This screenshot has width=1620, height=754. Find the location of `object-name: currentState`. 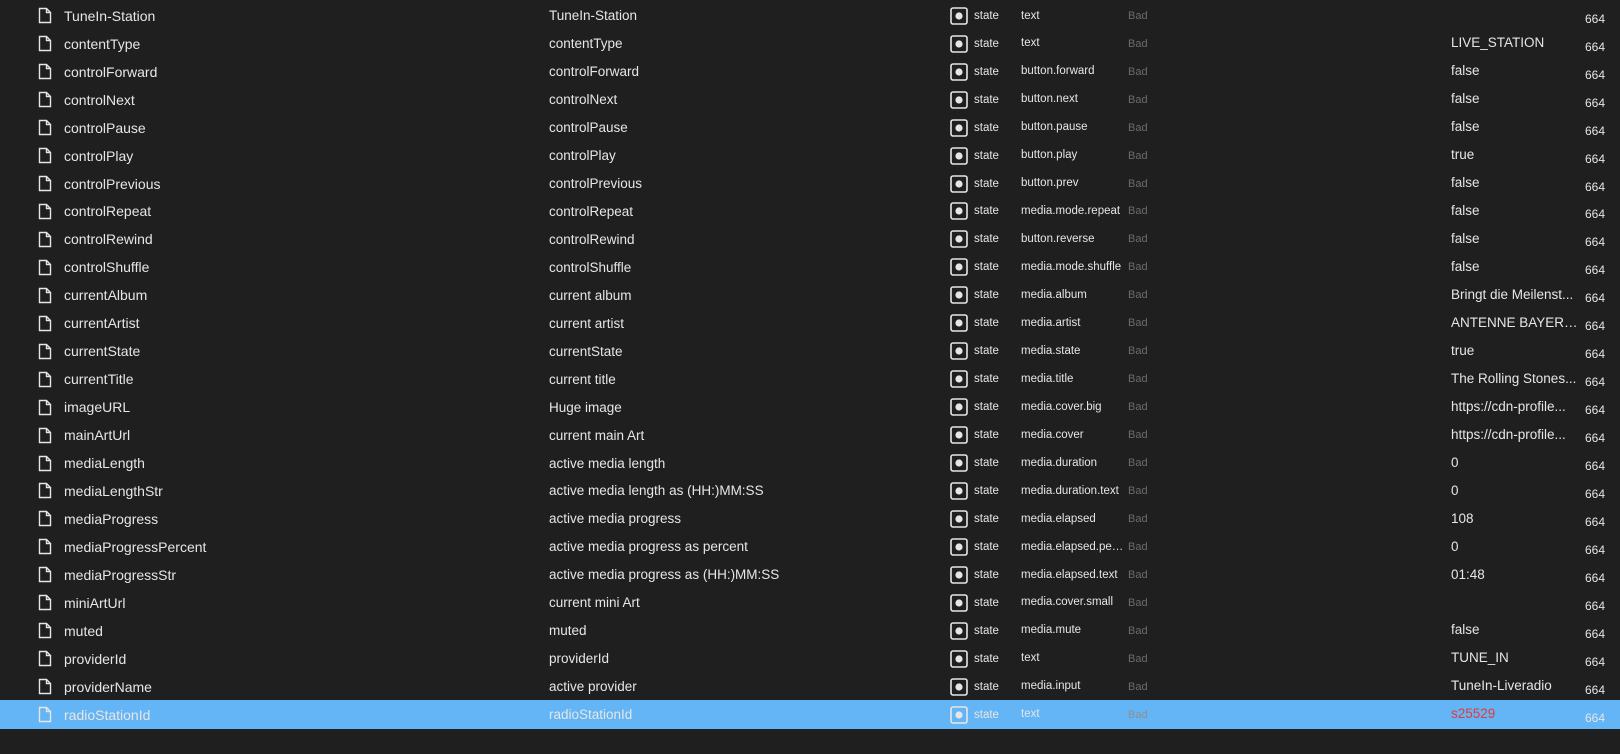

object-name: currentState is located at coordinates (586, 351).